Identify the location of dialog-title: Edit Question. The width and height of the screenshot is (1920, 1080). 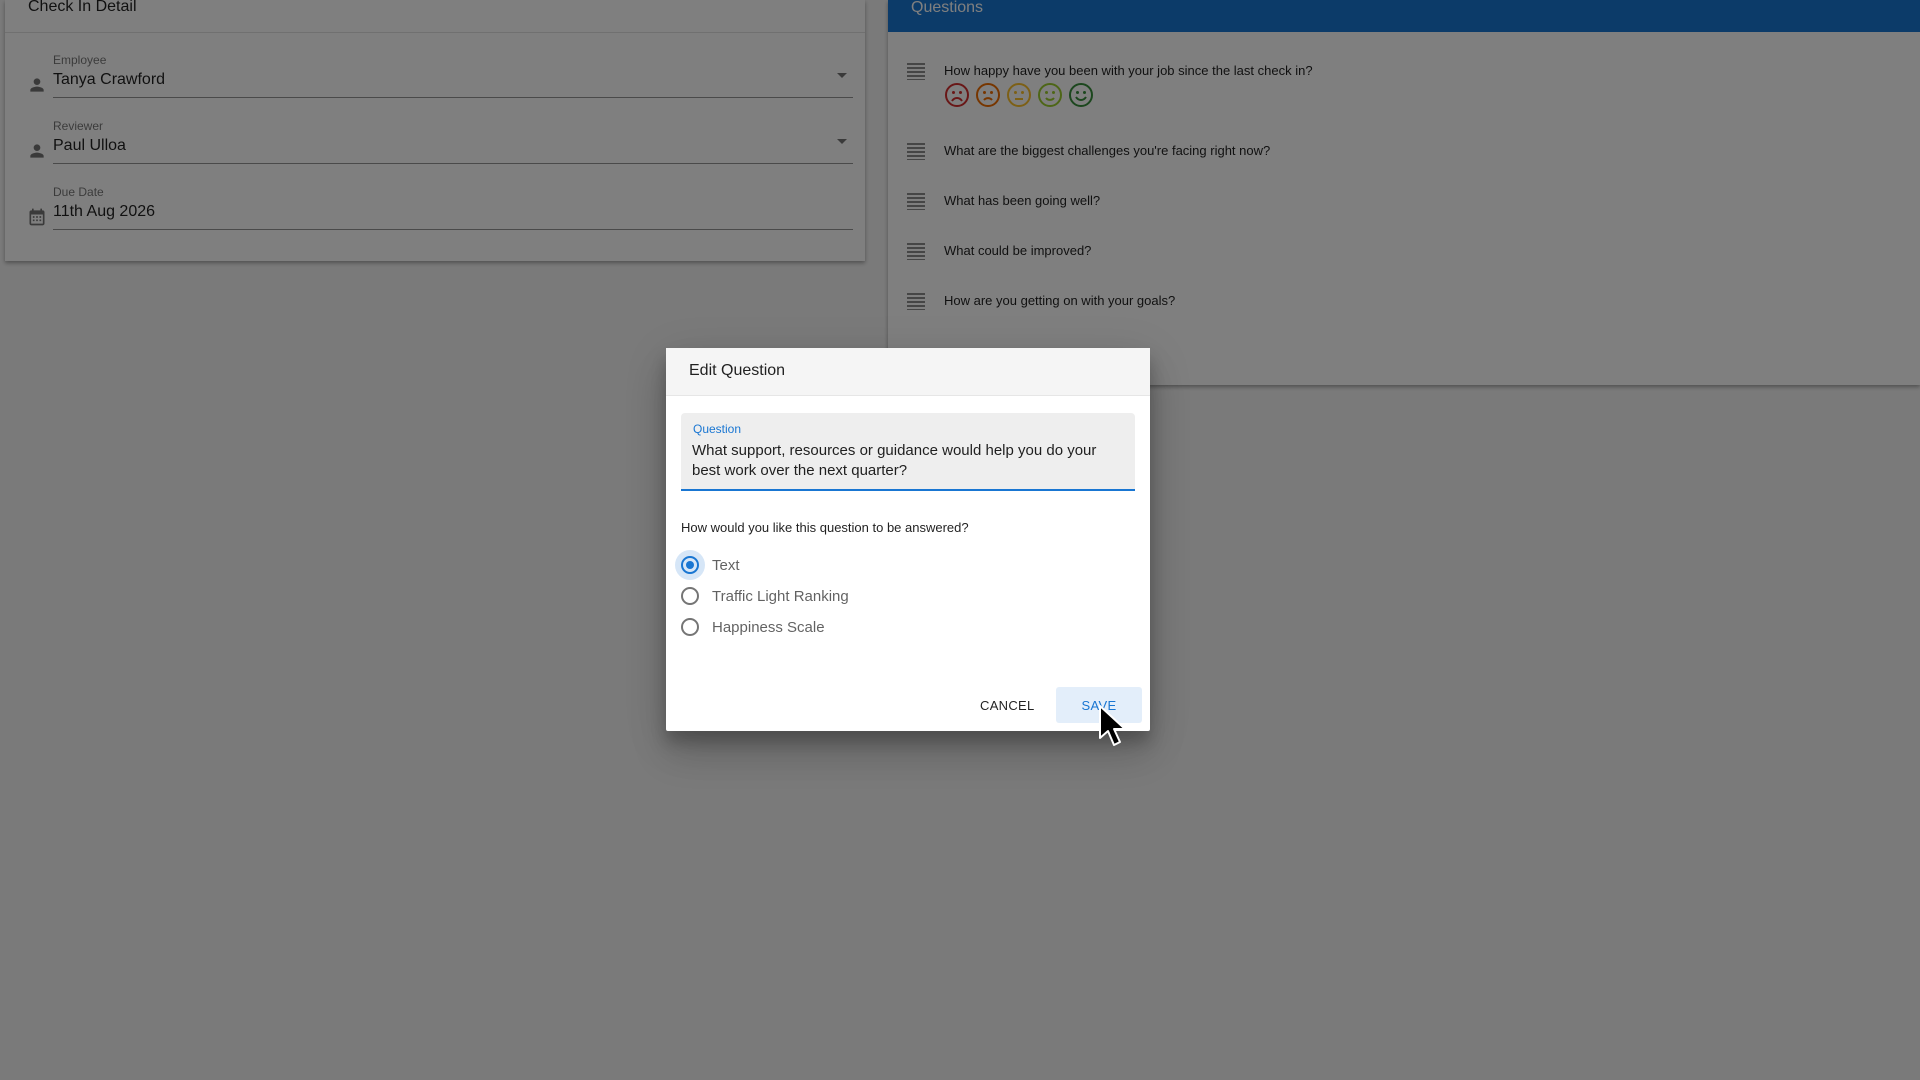
(737, 370).